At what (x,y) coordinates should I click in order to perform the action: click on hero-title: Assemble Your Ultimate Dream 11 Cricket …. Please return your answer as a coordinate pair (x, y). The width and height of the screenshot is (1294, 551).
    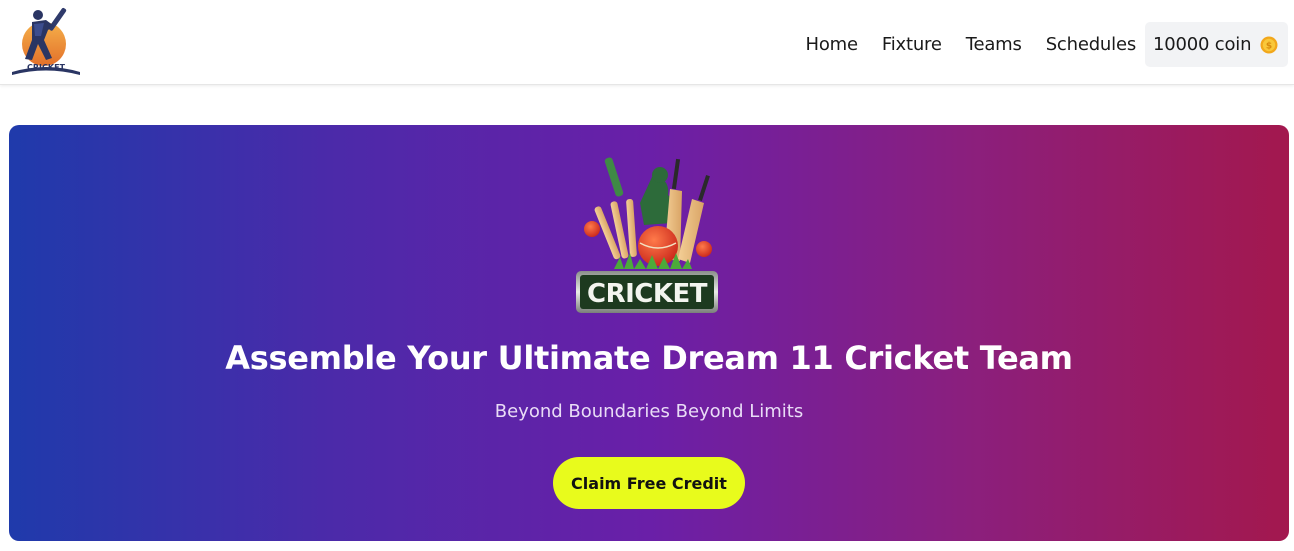
    Looking at the image, I should click on (649, 358).